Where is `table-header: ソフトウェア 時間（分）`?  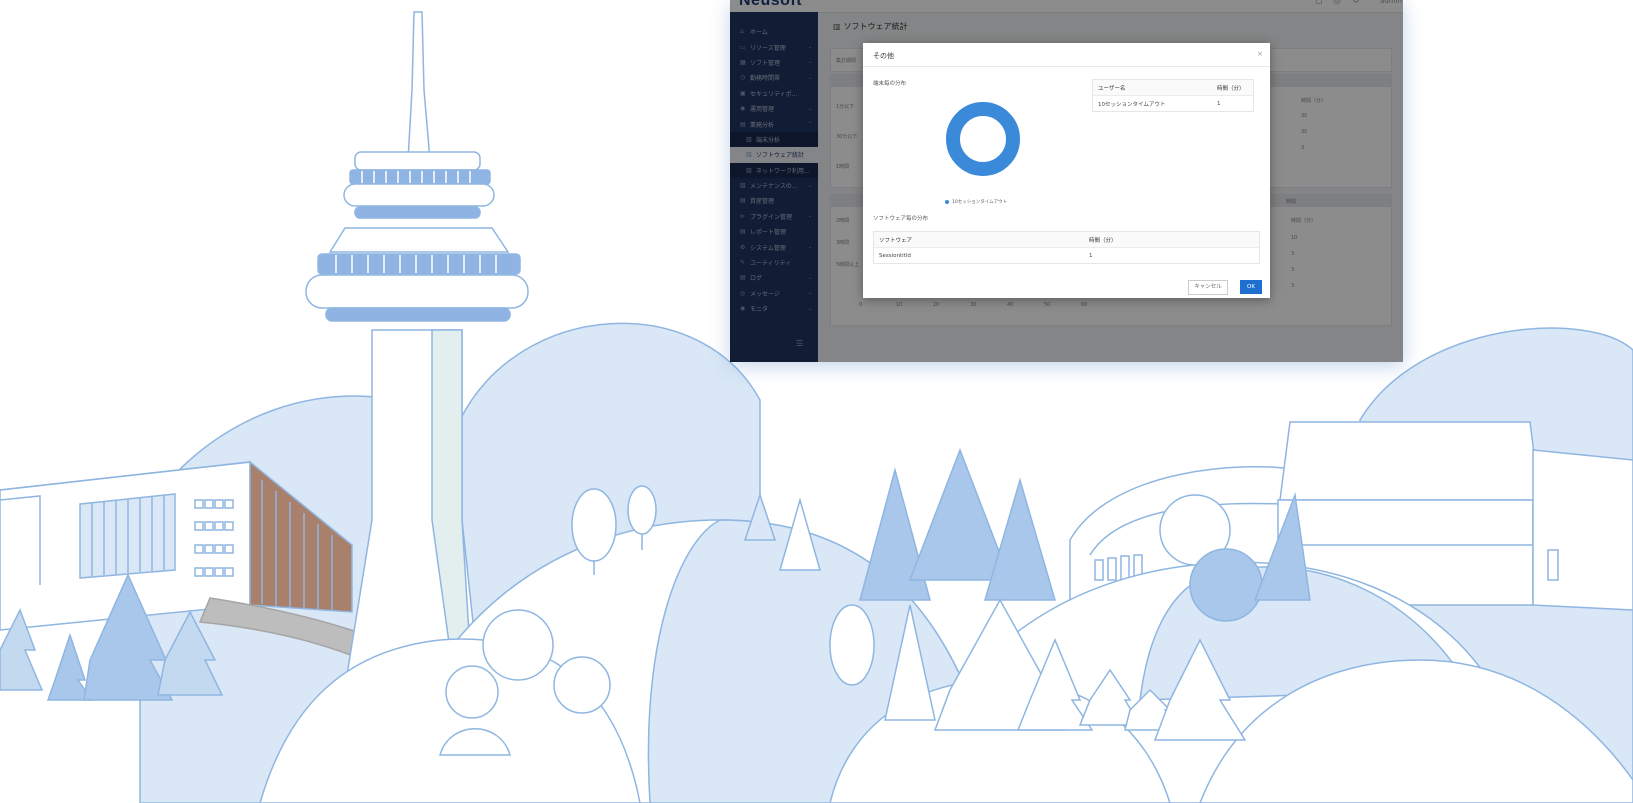 table-header: ソフトウェア 時間（分） is located at coordinates (1066, 240).